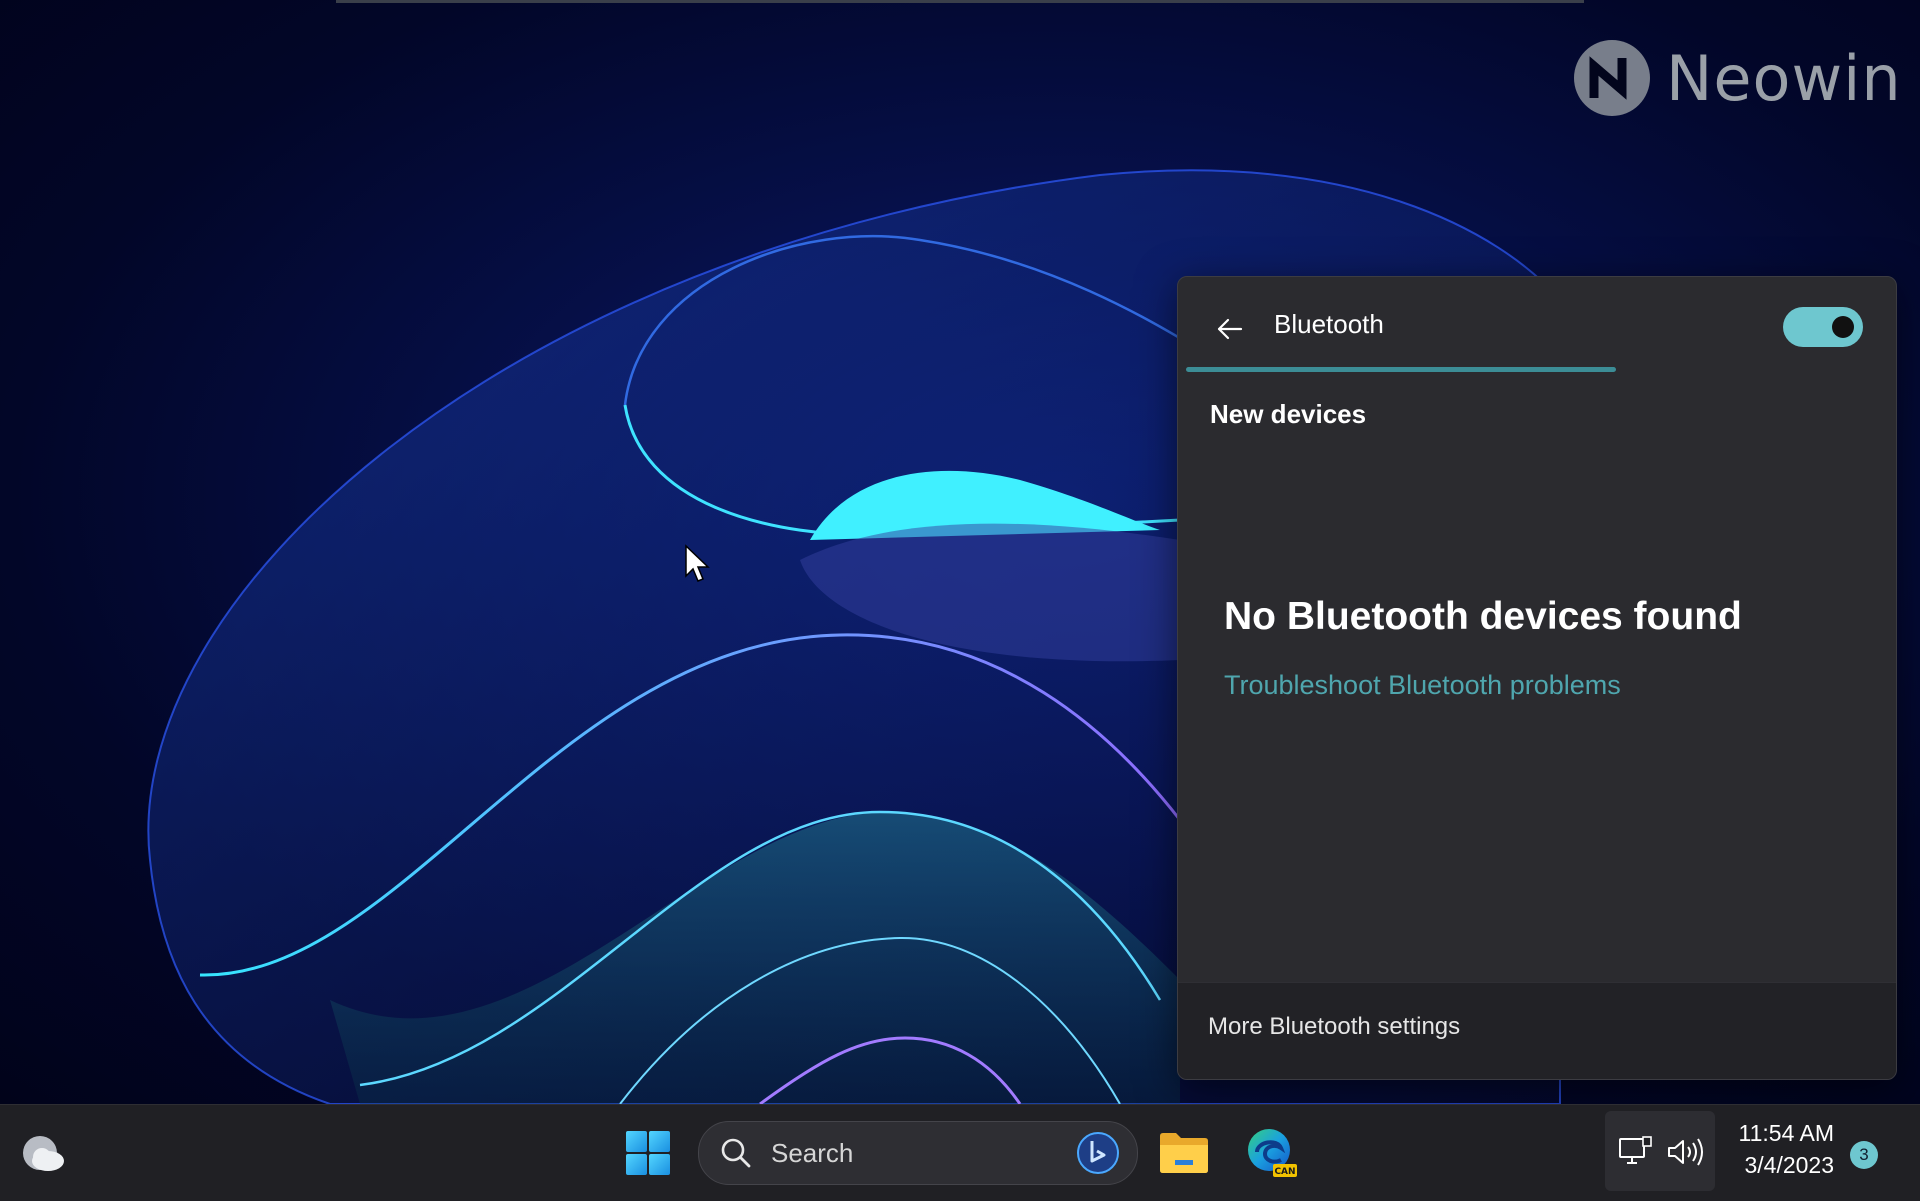 This screenshot has height=1201, width=1920. Describe the element at coordinates (697, 563) in the screenshot. I see `mouse-cursor-icon` at that location.